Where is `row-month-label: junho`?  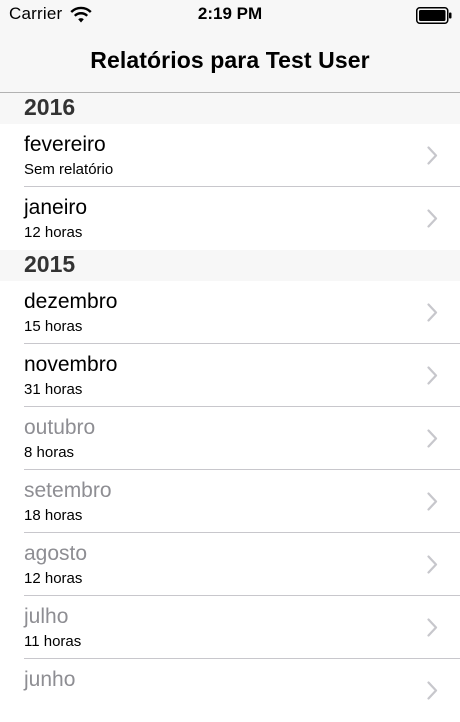
row-month-label: junho is located at coordinates (50, 679).